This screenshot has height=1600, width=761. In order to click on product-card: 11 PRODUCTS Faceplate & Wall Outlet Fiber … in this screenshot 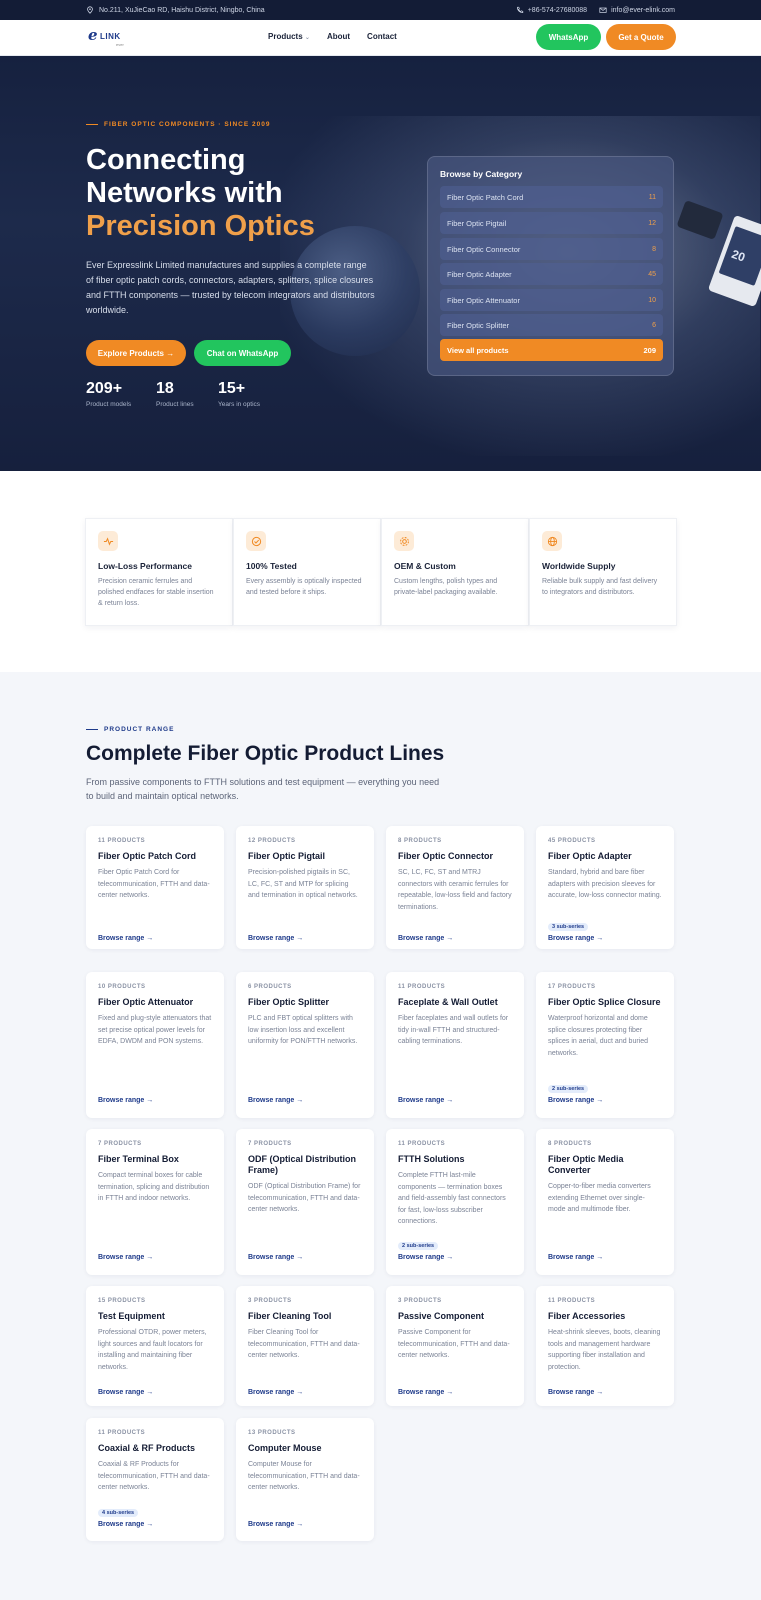, I will do `click(455, 1045)`.